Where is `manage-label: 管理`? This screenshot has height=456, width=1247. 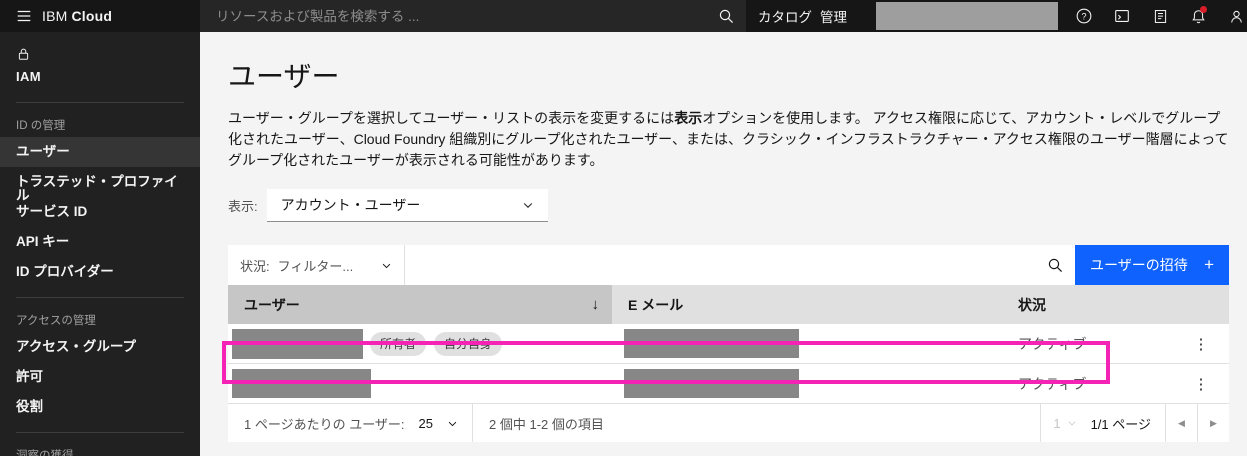 manage-label: 管理 is located at coordinates (833, 17).